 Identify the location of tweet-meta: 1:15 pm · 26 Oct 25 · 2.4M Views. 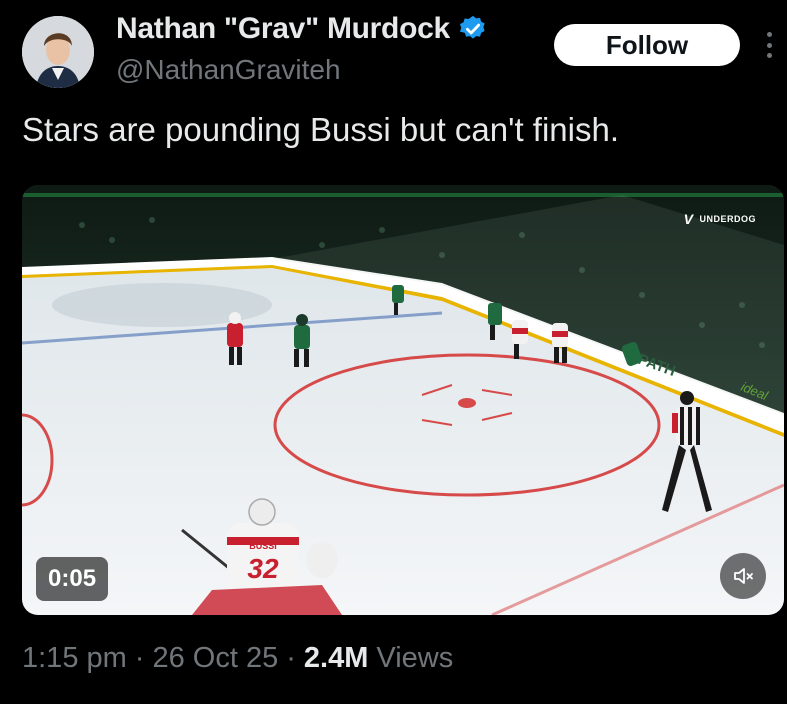
(237, 658).